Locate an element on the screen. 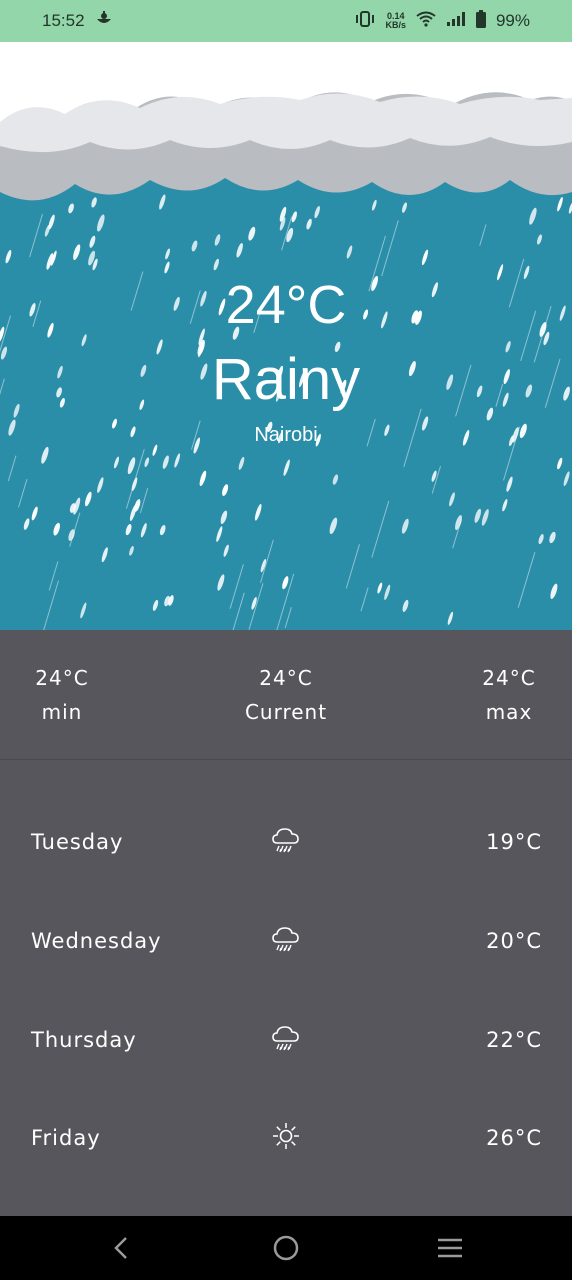 This screenshot has width=572, height=1280. forecast-temp: 20°C is located at coordinates (514, 941).